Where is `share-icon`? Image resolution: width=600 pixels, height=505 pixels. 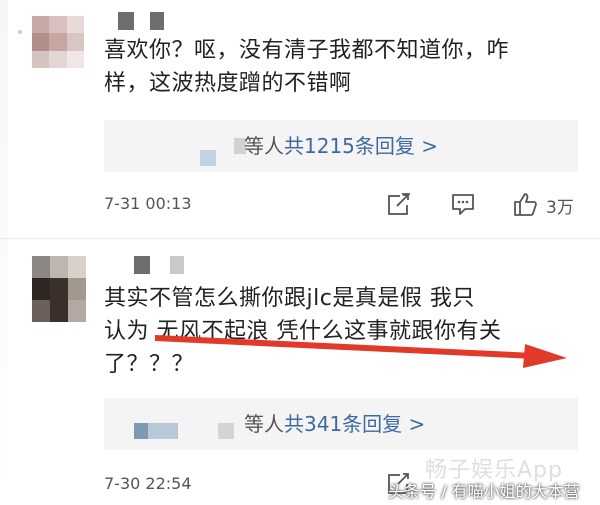
share-icon is located at coordinates (399, 204).